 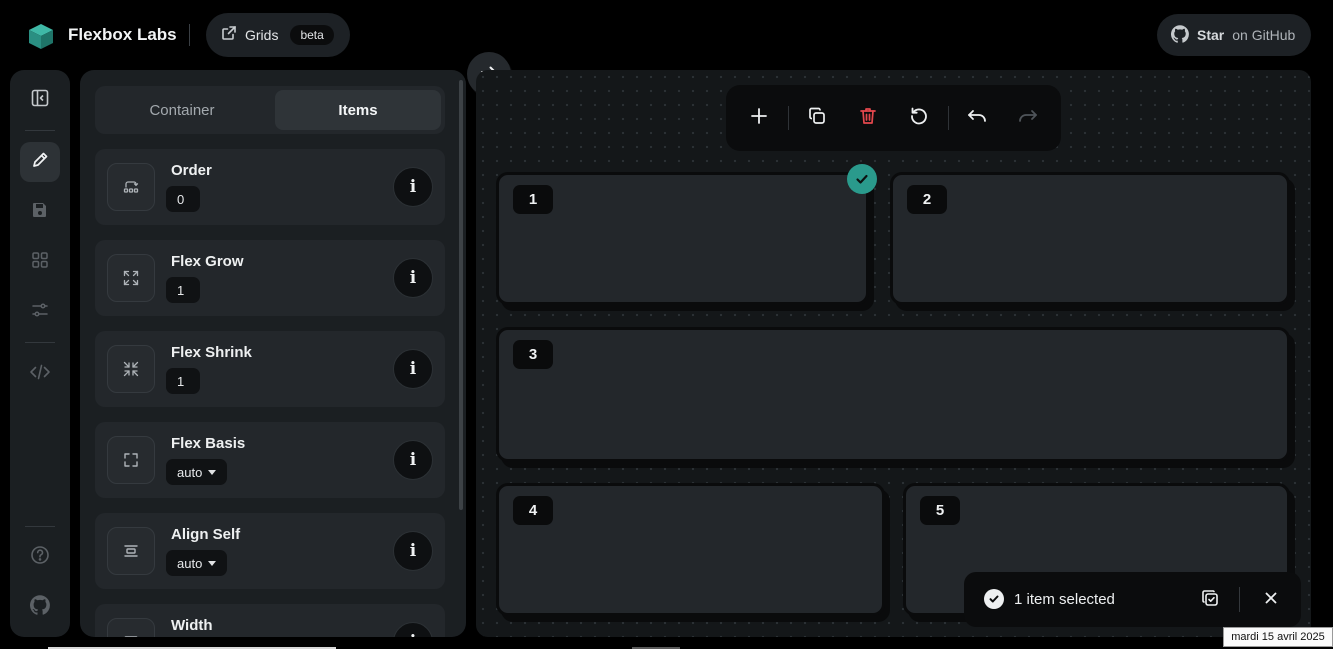 What do you see at coordinates (1239, 599) in the screenshot?
I see `toast-divider` at bounding box center [1239, 599].